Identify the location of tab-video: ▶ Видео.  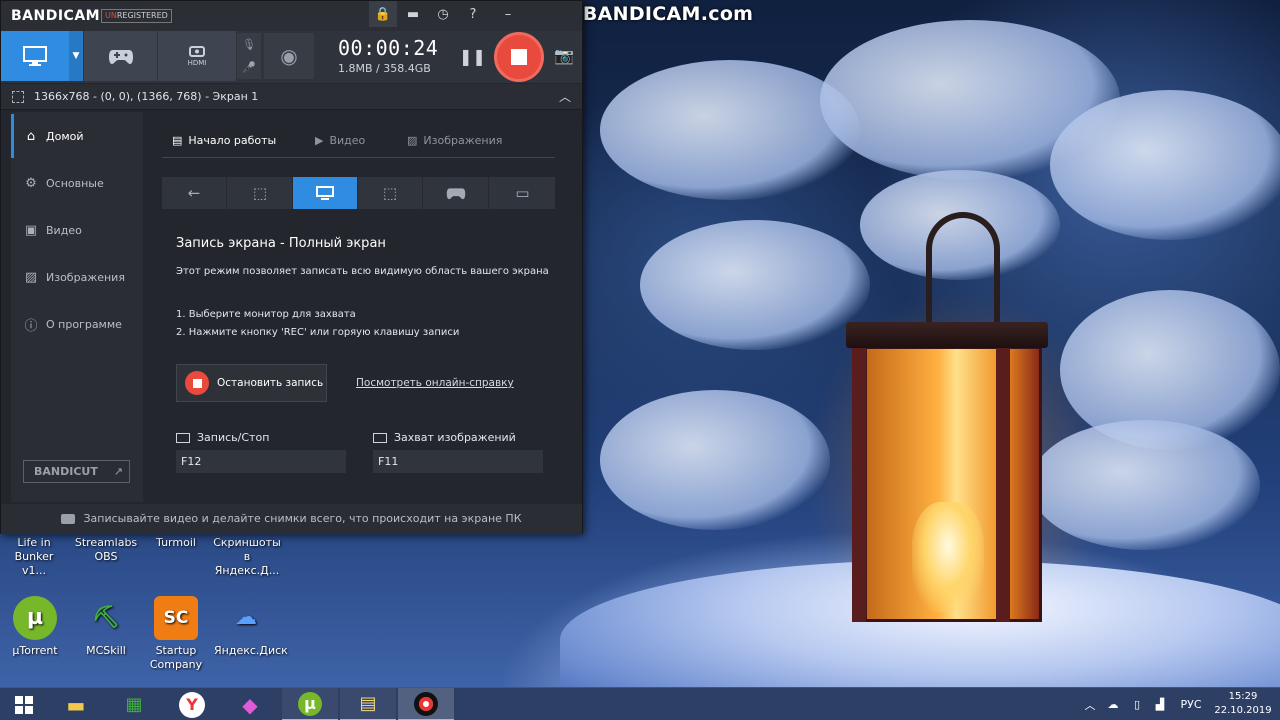
(340, 140).